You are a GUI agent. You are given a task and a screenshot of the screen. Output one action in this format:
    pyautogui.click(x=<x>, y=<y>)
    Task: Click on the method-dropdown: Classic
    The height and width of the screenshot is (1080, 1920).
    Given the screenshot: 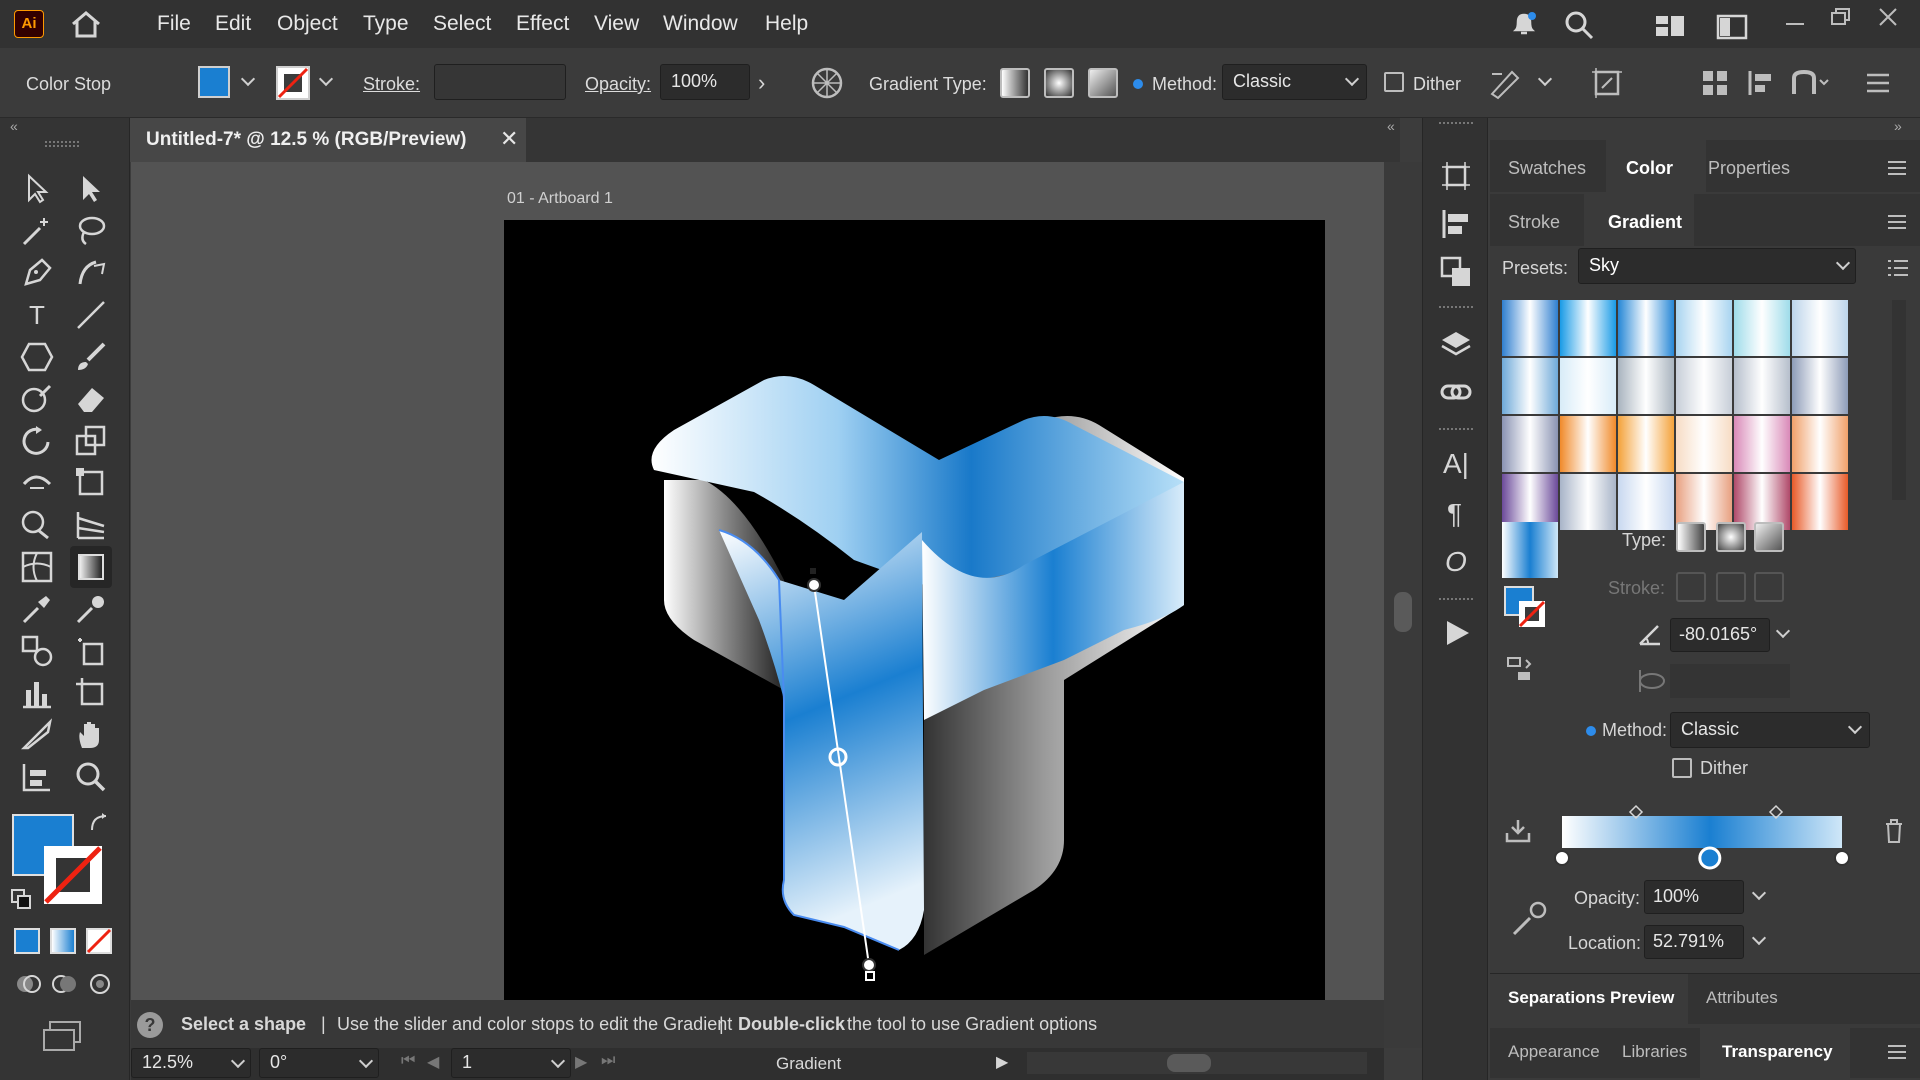 What is the action you would take?
    pyautogui.click(x=1294, y=82)
    